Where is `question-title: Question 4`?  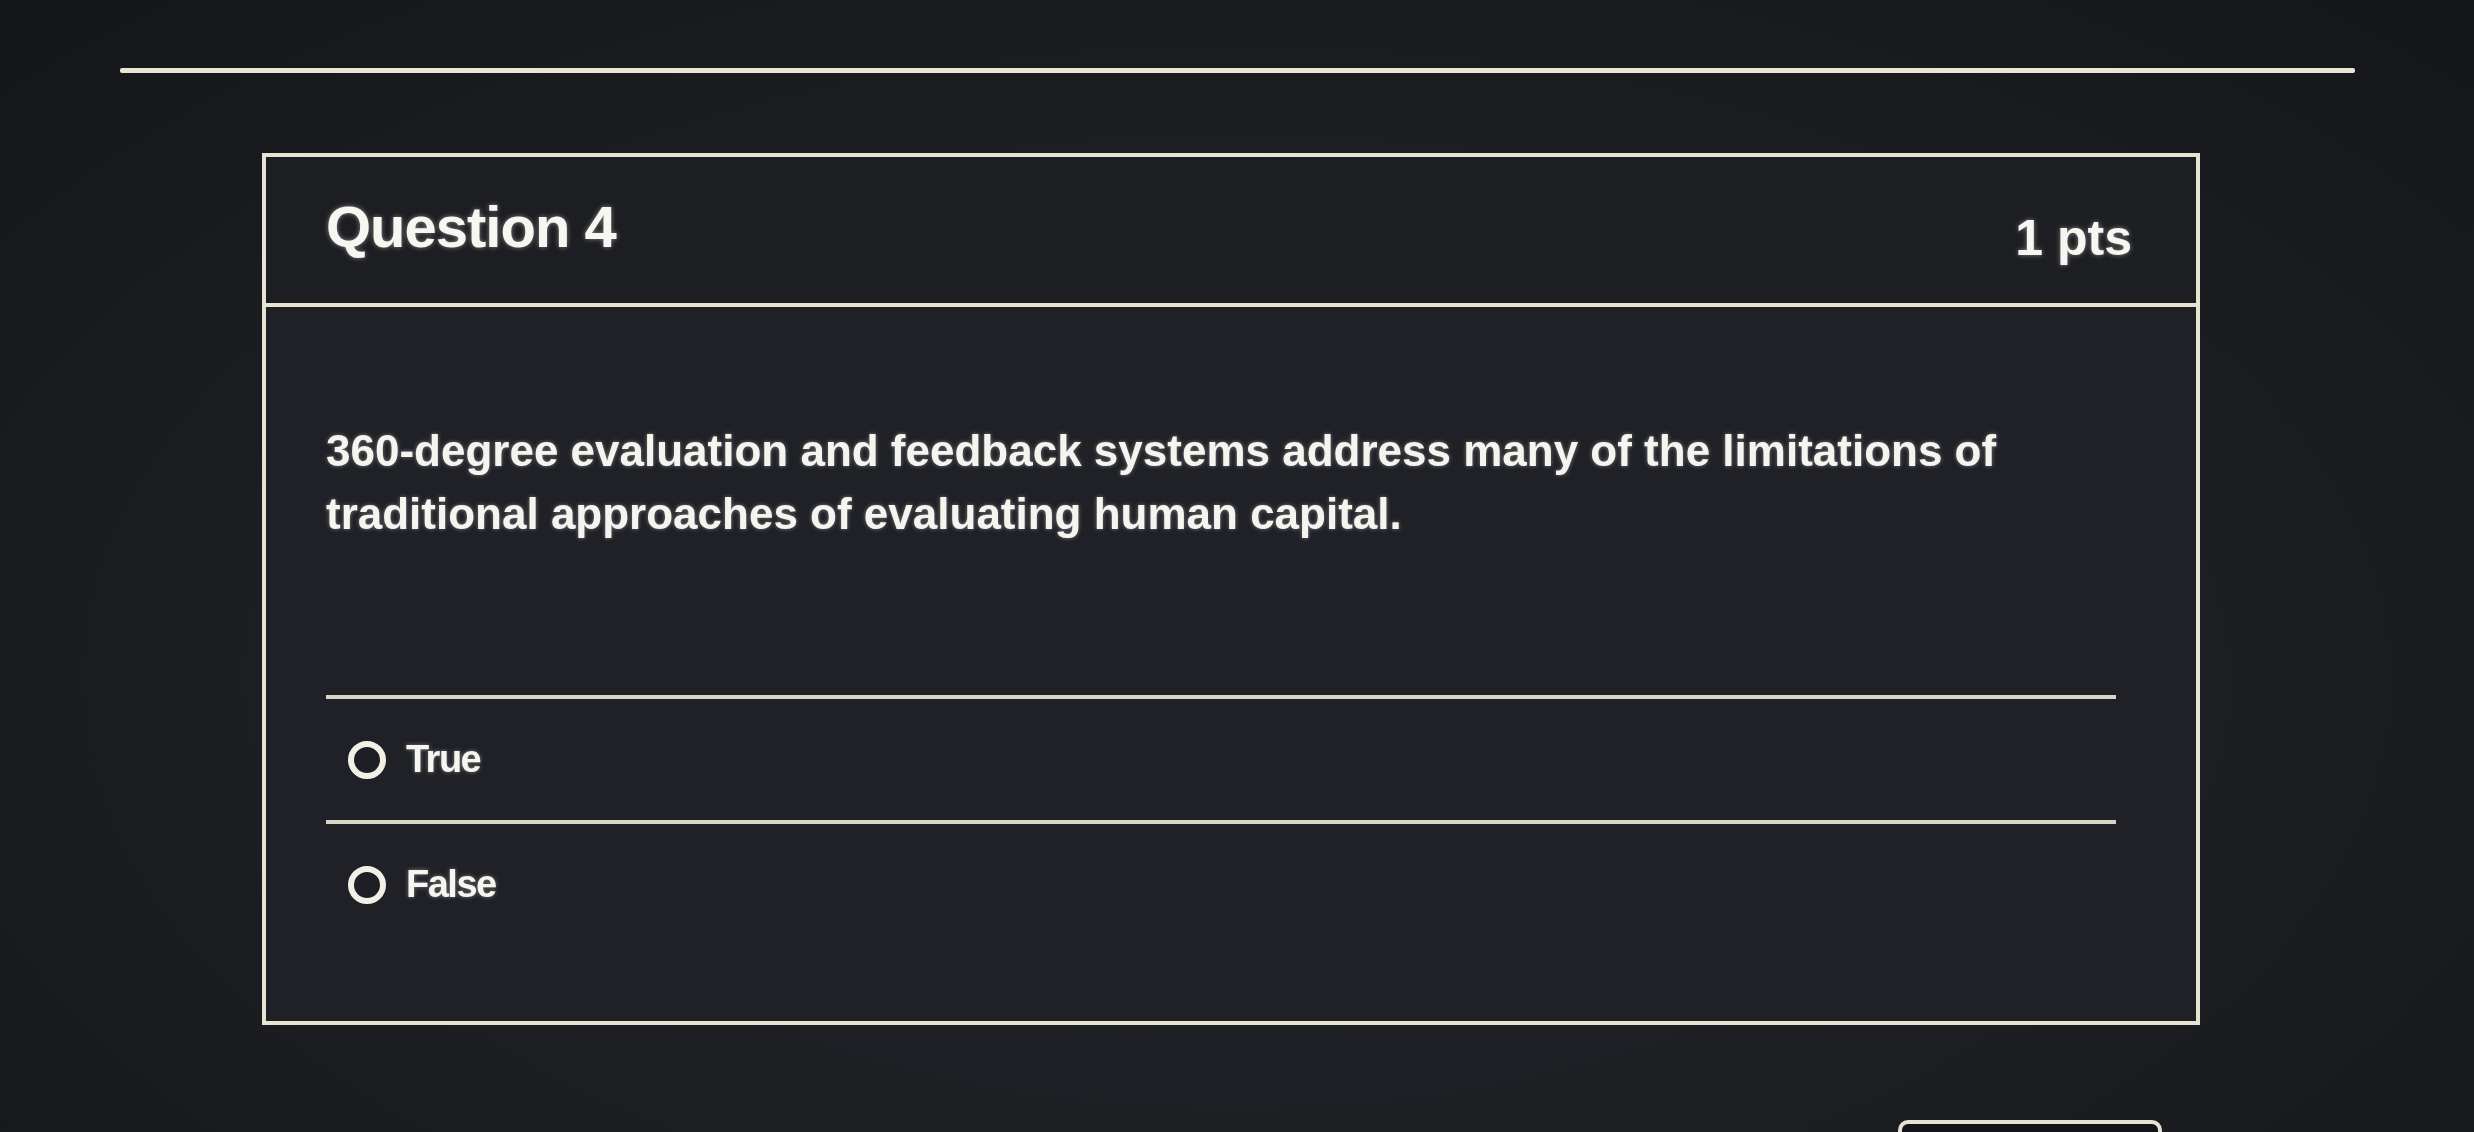 question-title: Question 4 is located at coordinates (471, 226).